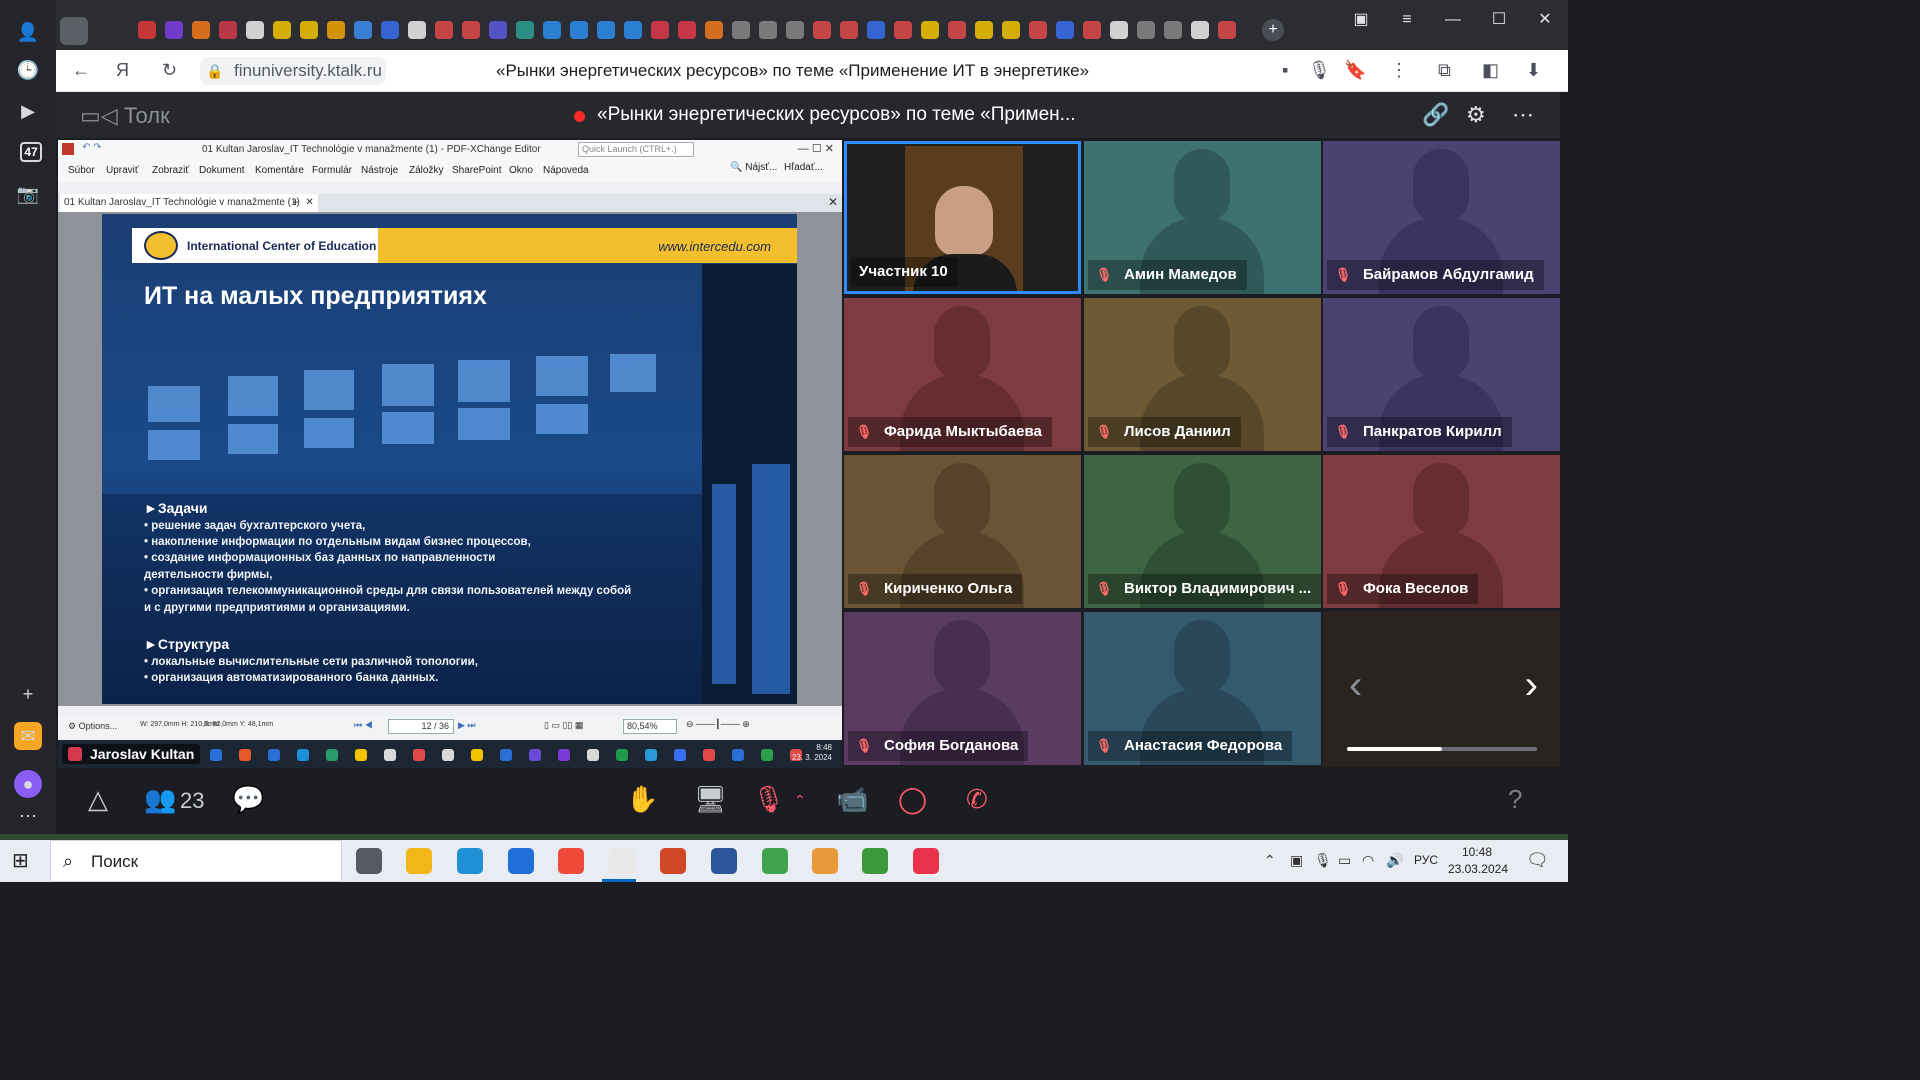 The image size is (1920, 1080). I want to click on participant-tile: 🎙 Байрамов Абдулгамид, so click(1441, 217).